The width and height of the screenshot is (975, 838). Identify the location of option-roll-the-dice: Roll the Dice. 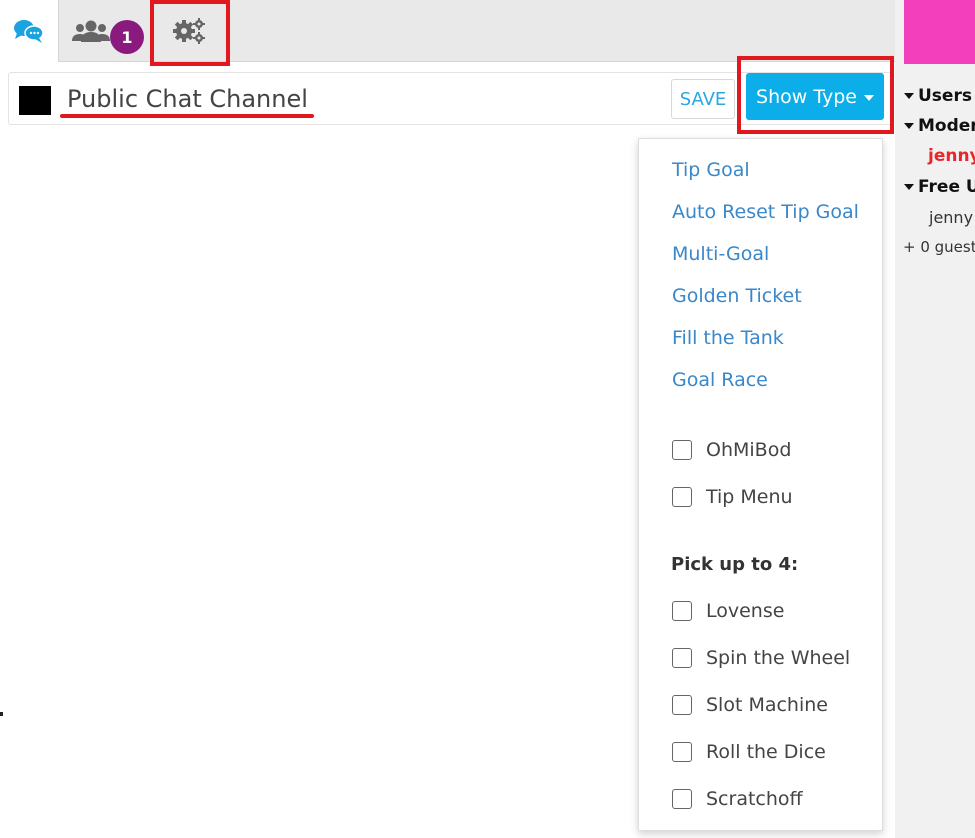
(749, 752).